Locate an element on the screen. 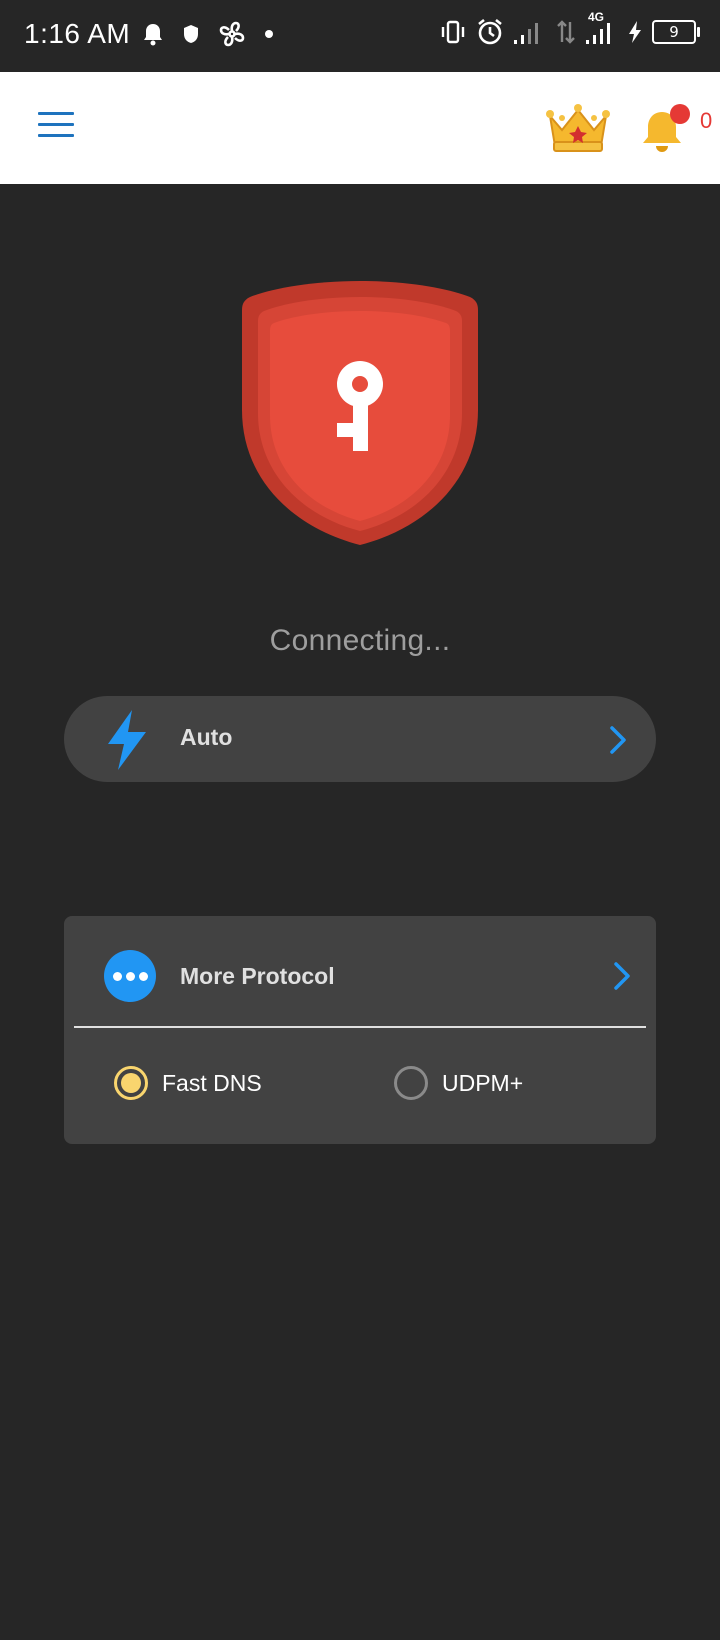  battery-icon: 9 is located at coordinates (676, 32).